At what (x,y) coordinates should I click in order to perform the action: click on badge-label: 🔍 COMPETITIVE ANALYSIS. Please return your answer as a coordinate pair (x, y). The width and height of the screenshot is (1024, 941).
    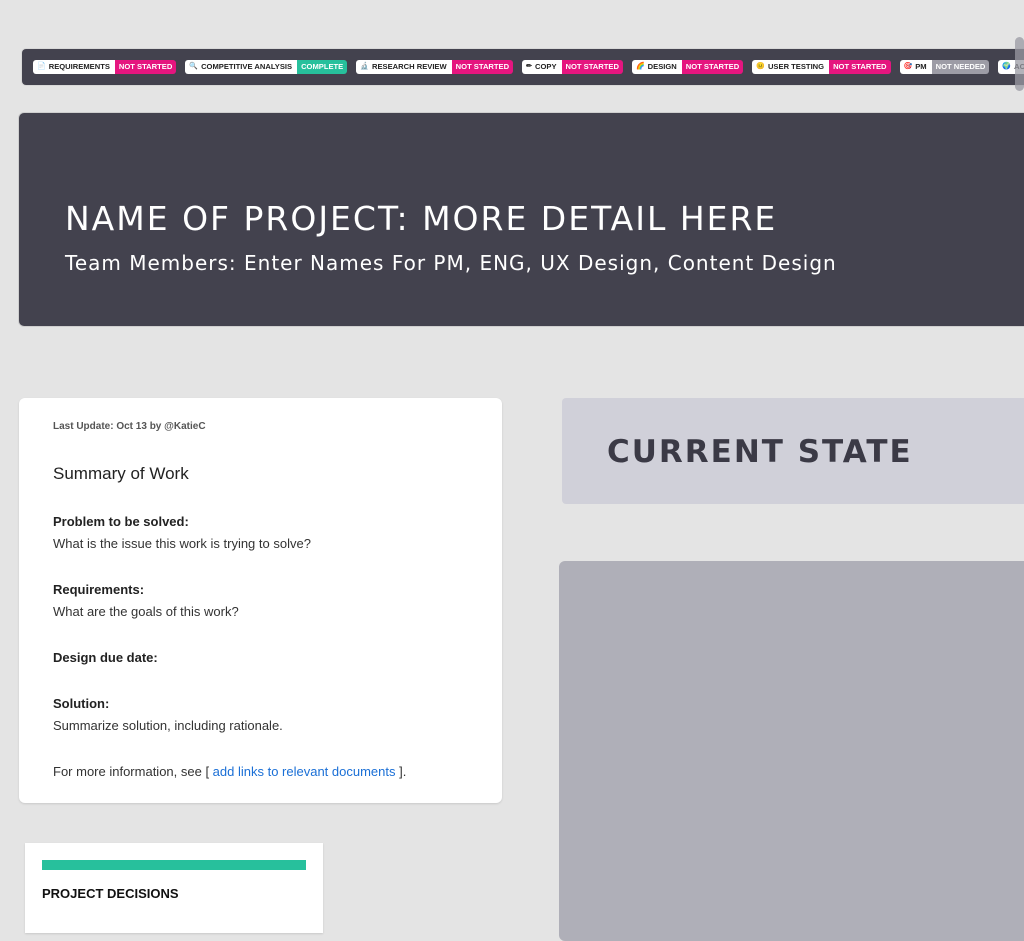
    Looking at the image, I should click on (241, 67).